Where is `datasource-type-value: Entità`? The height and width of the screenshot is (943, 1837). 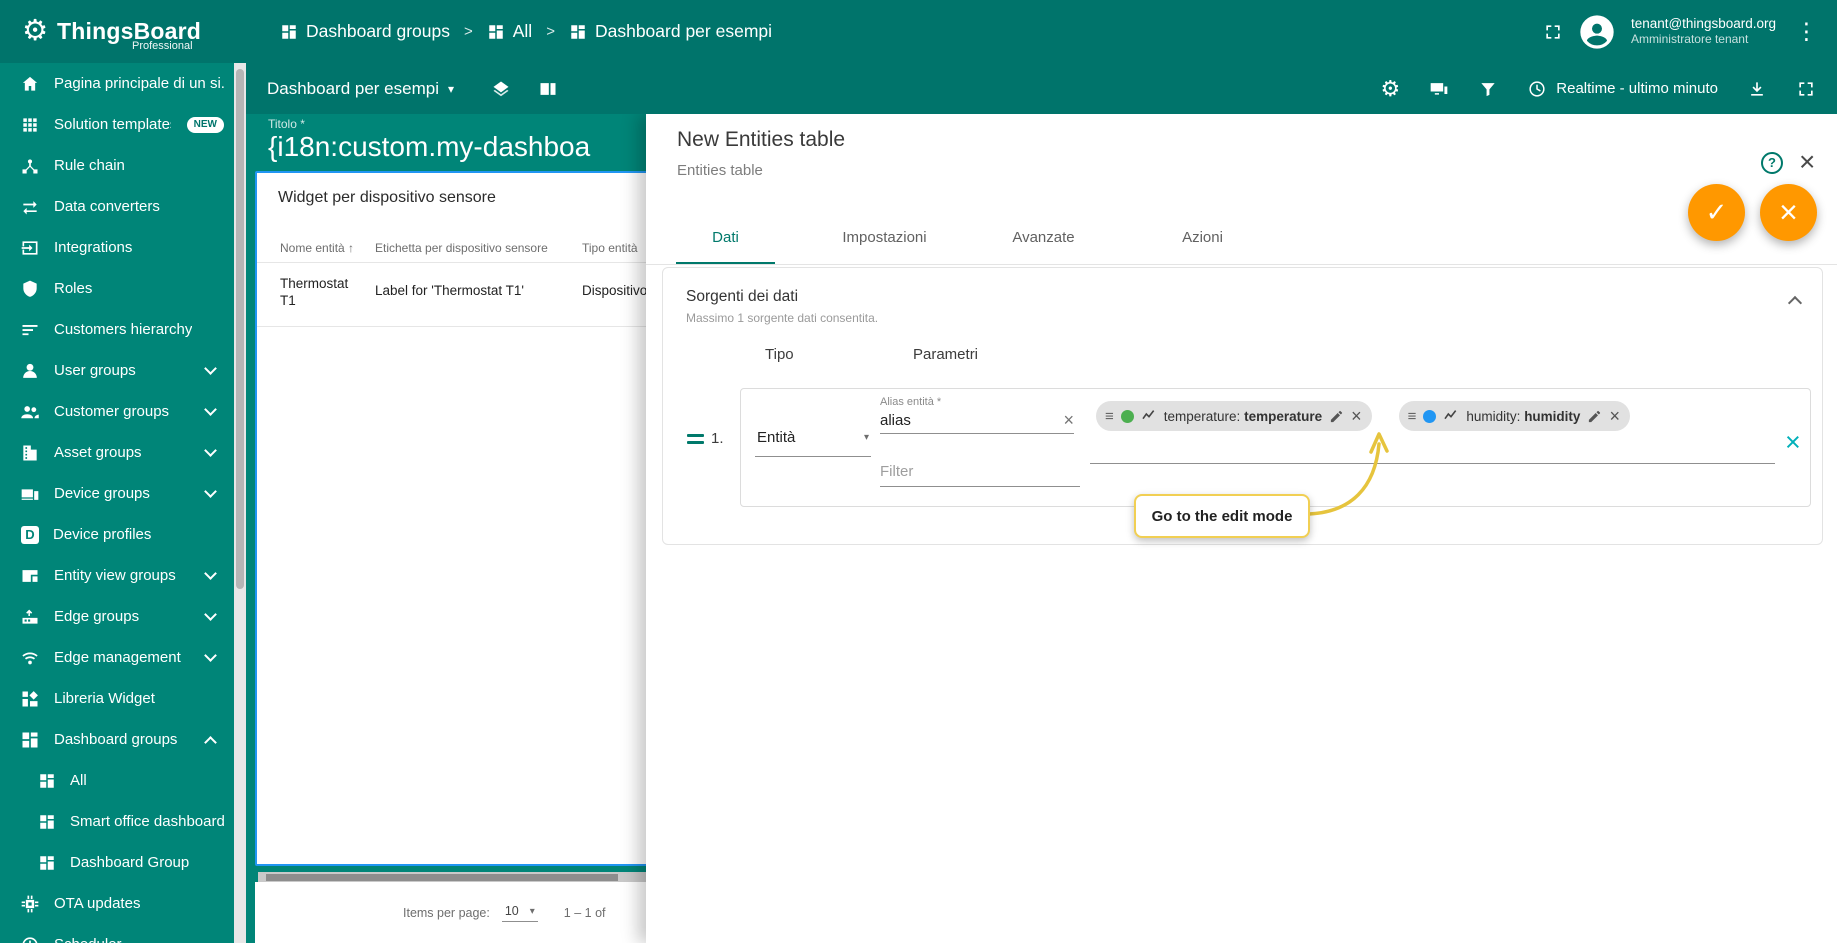 datasource-type-value: Entità is located at coordinates (776, 437).